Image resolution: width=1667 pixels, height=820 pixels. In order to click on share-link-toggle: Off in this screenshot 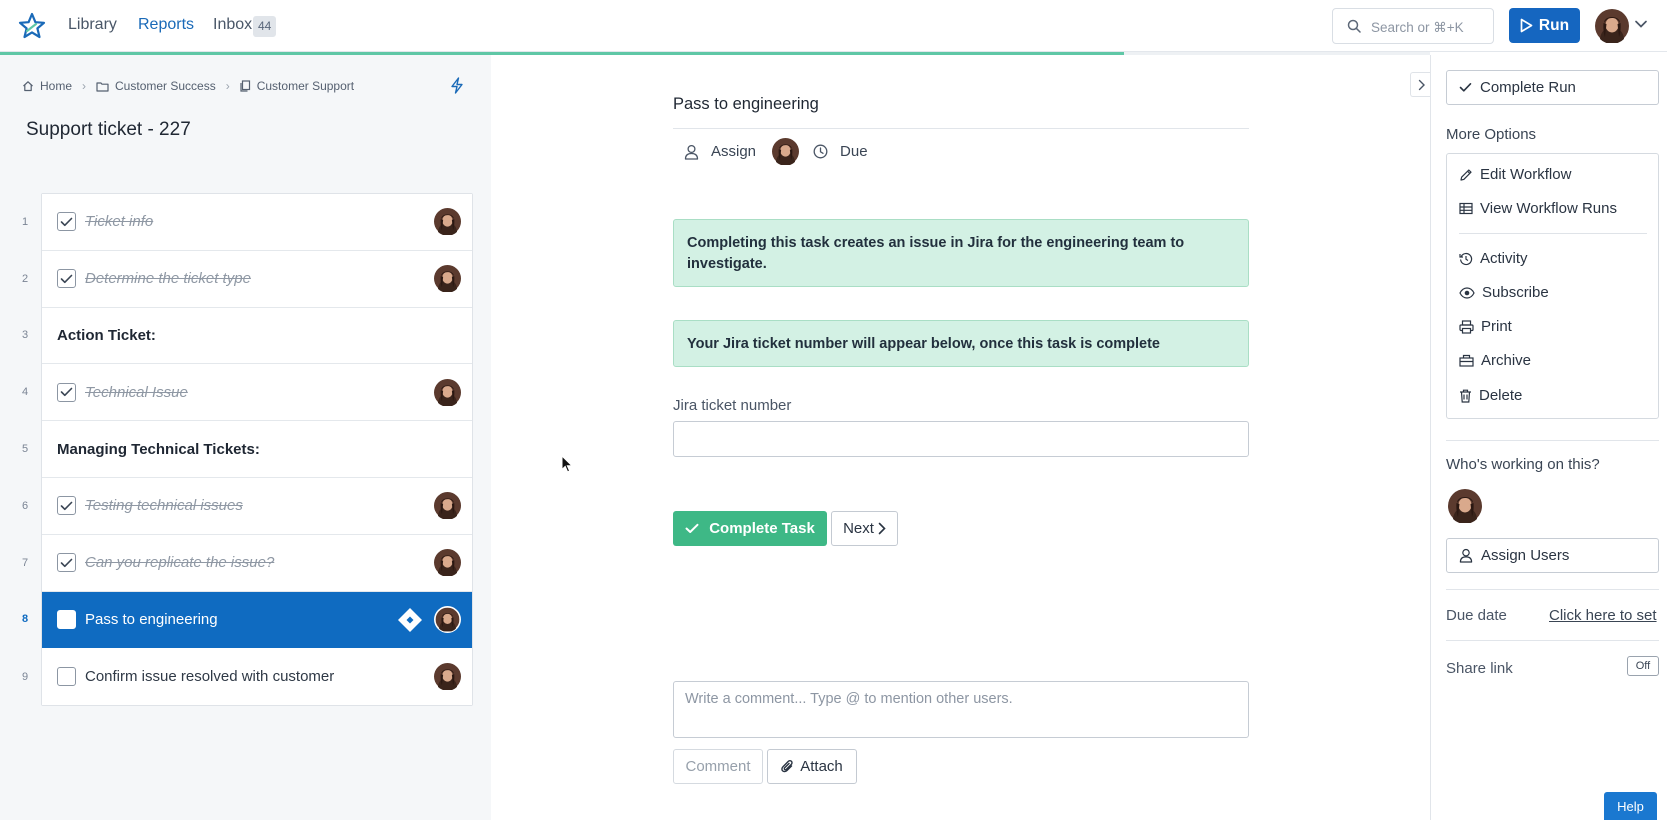, I will do `click(1643, 666)`.